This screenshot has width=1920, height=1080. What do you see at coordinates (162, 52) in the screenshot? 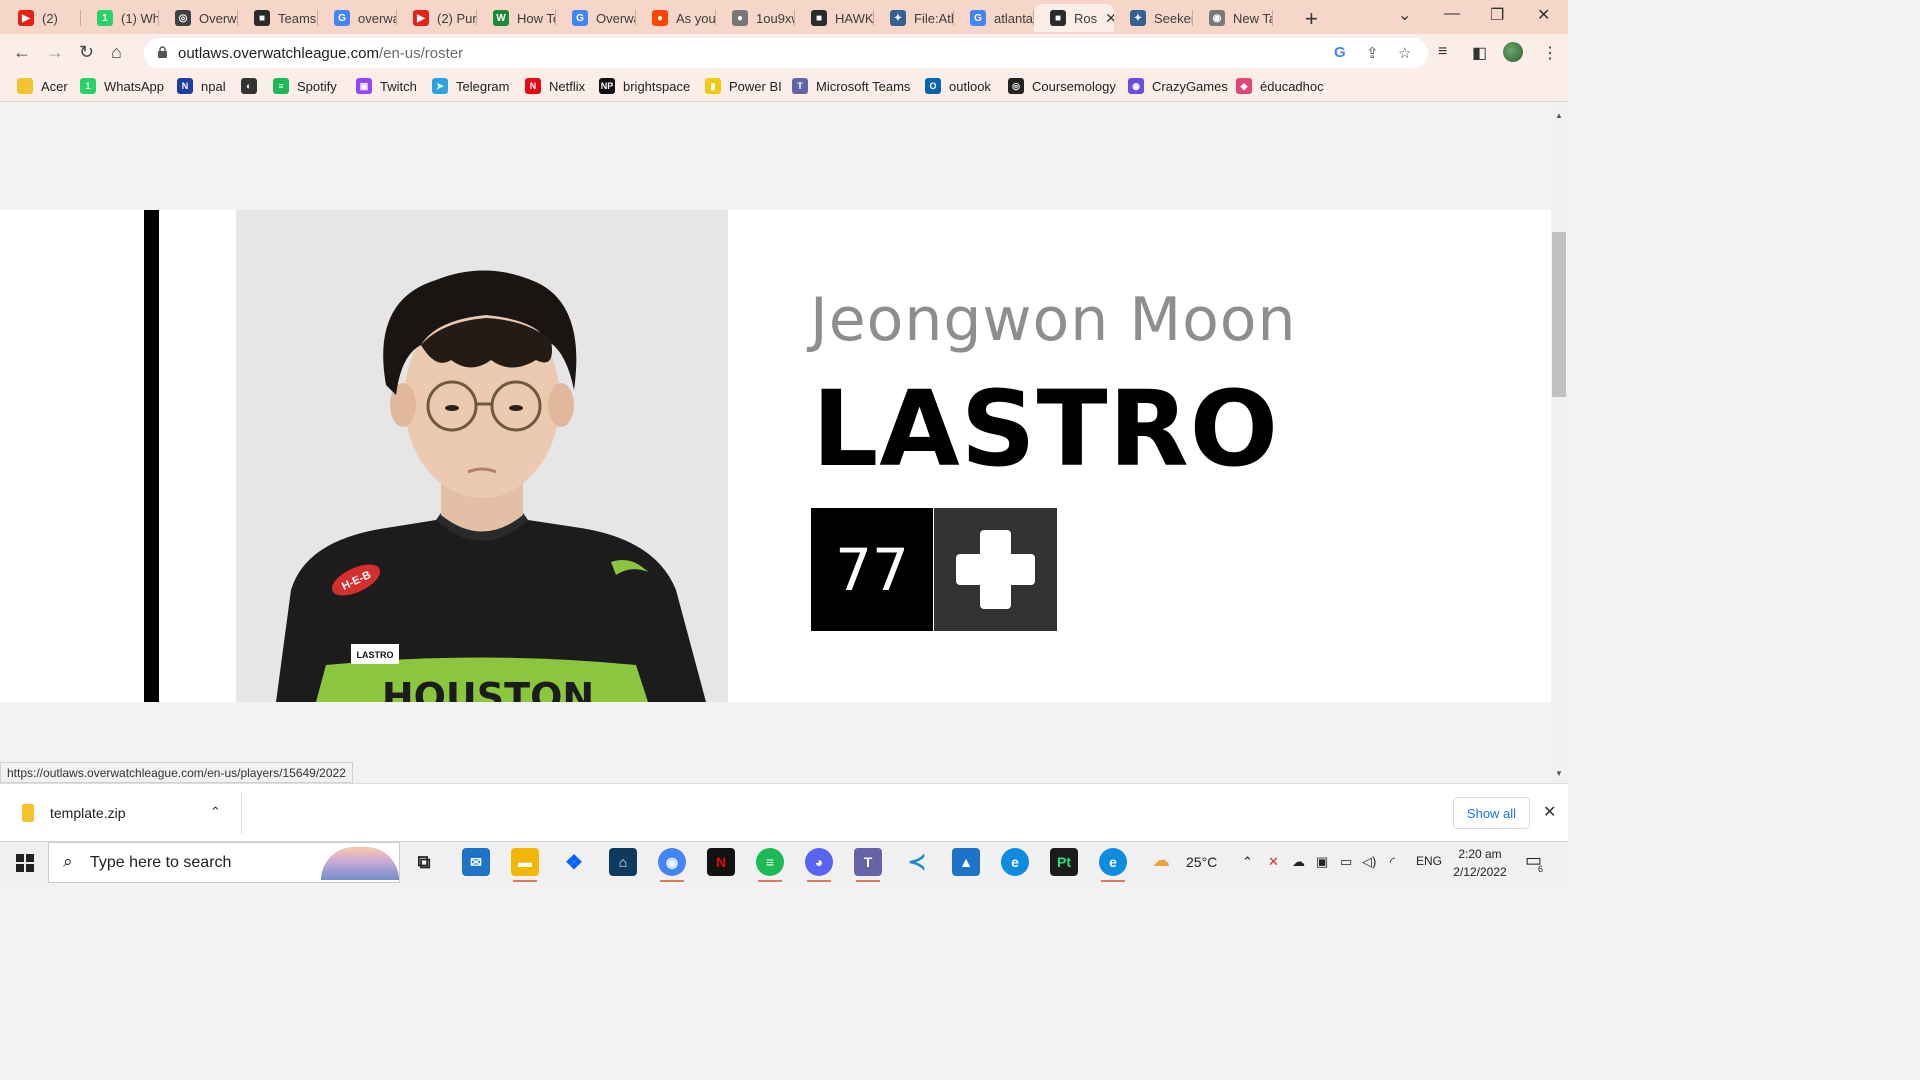
I see `lock-icon` at bounding box center [162, 52].